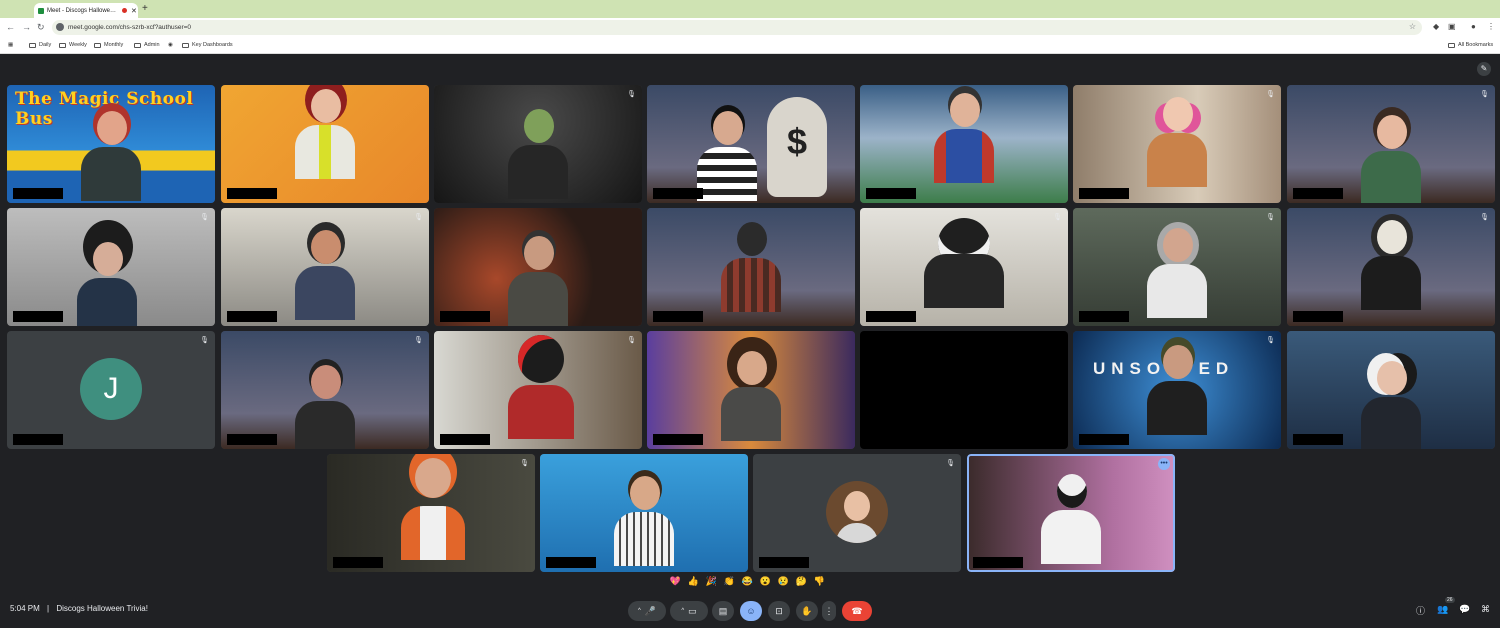  What do you see at coordinates (675, 584) in the screenshot?
I see `reaction-heart: 💖` at bounding box center [675, 584].